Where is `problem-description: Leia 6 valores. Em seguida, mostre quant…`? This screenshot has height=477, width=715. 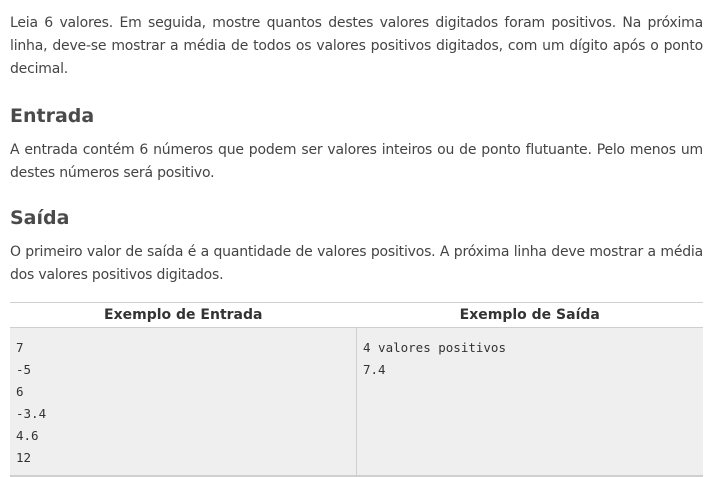
problem-description: Leia 6 valores. Em seguida, mostre quant… is located at coordinates (356, 46).